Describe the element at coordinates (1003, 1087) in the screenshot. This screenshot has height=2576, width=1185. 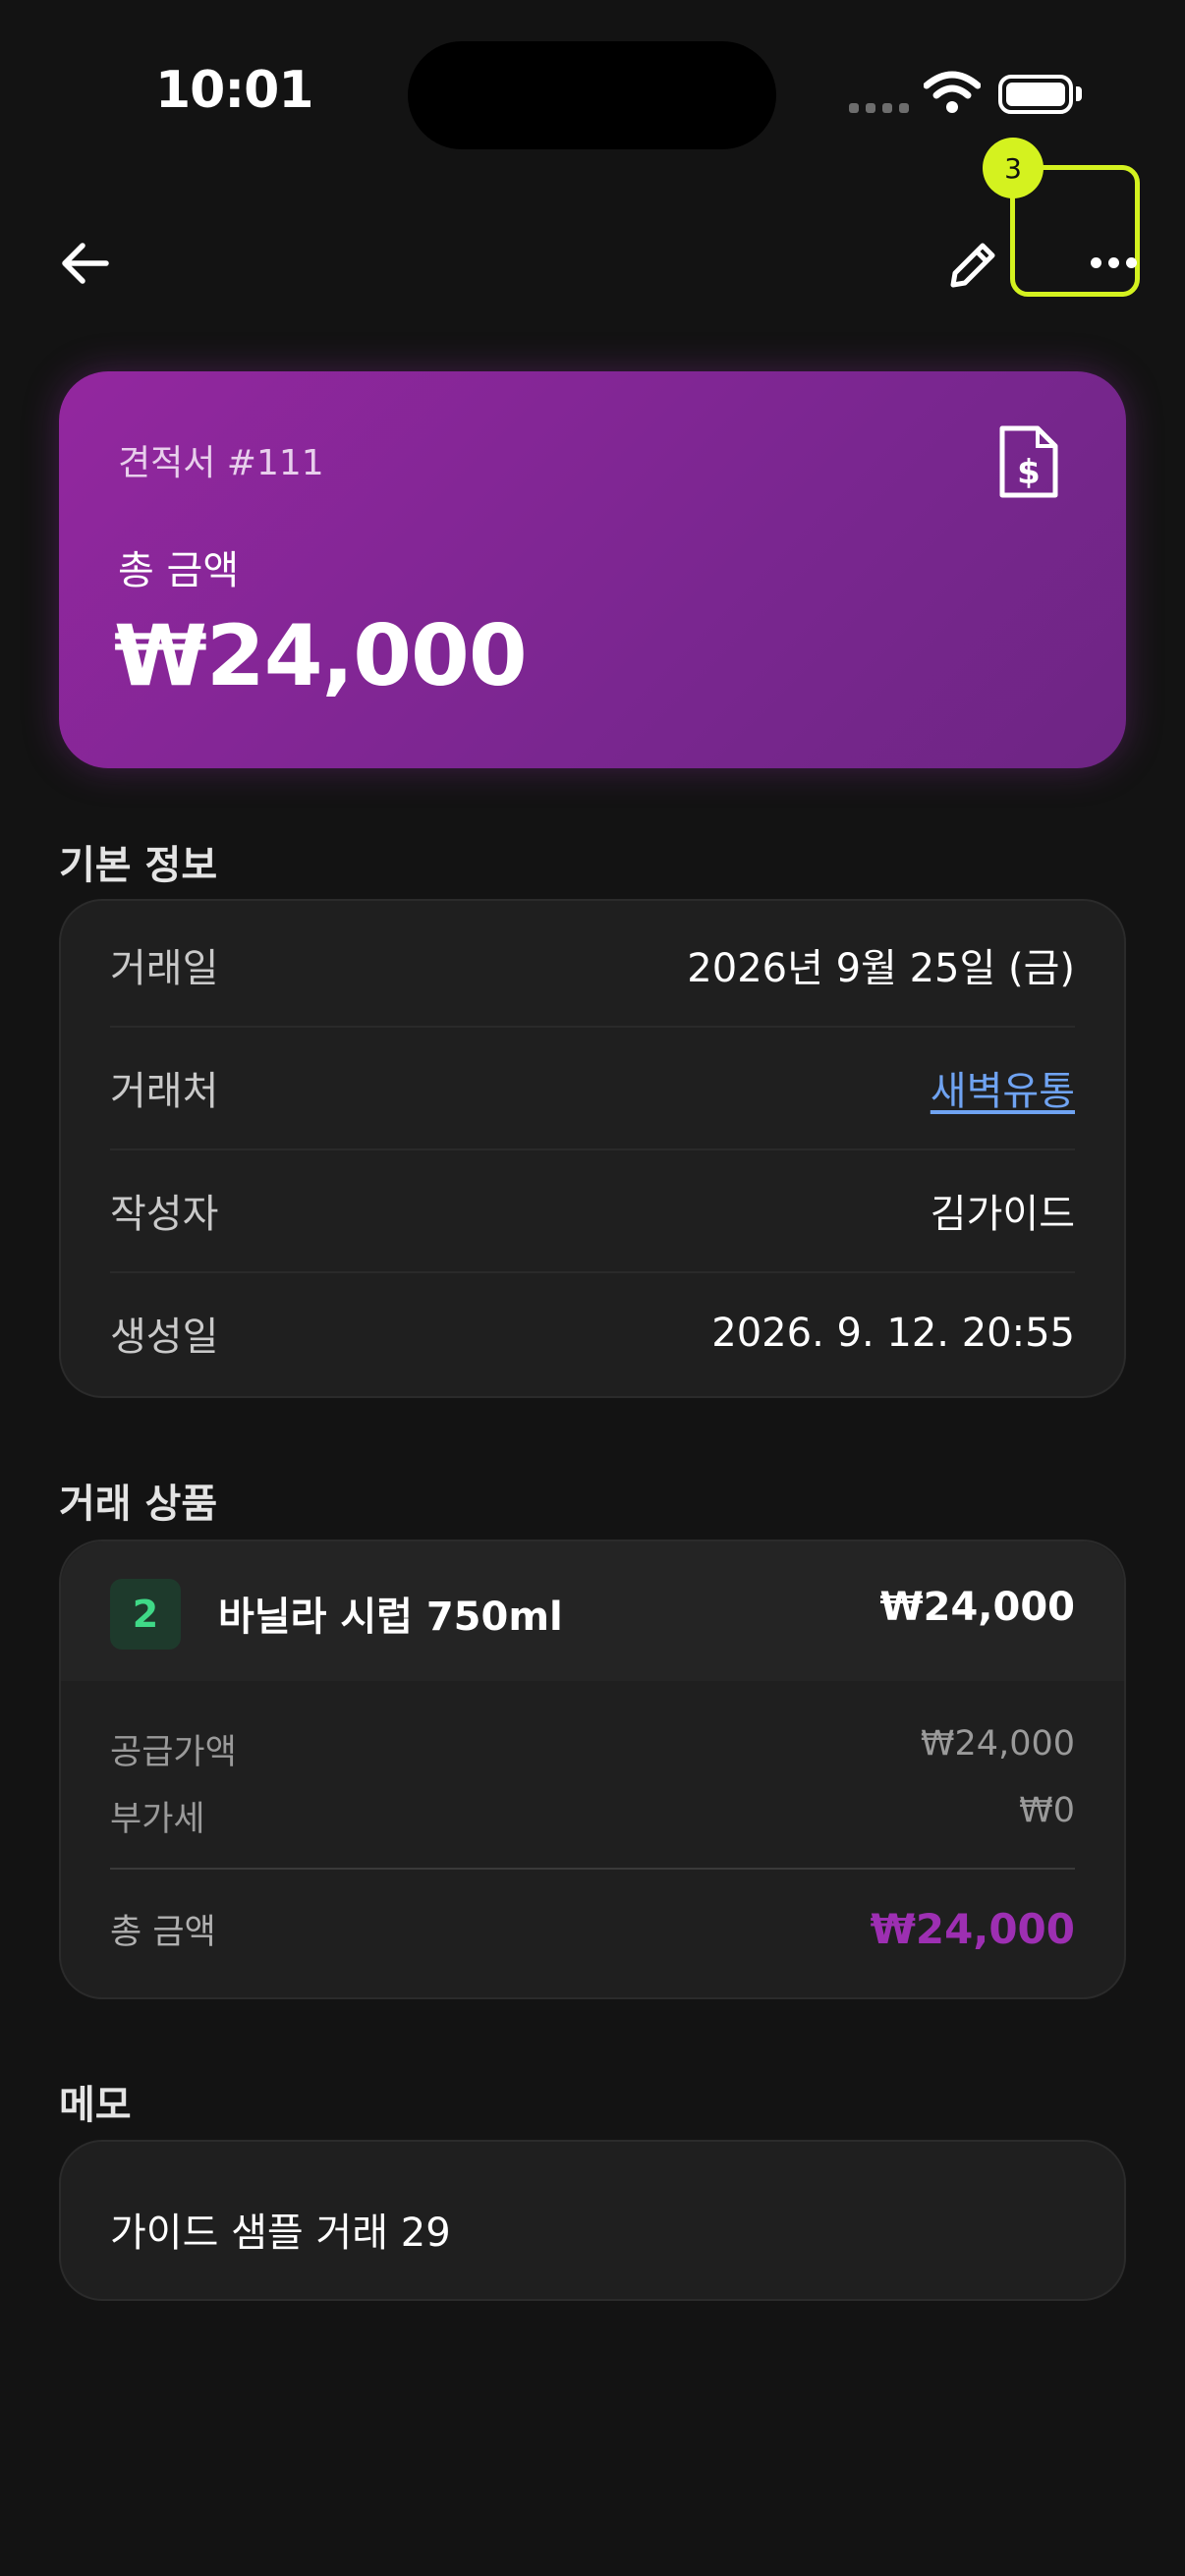
I see `client-link: 새벽유통` at that location.